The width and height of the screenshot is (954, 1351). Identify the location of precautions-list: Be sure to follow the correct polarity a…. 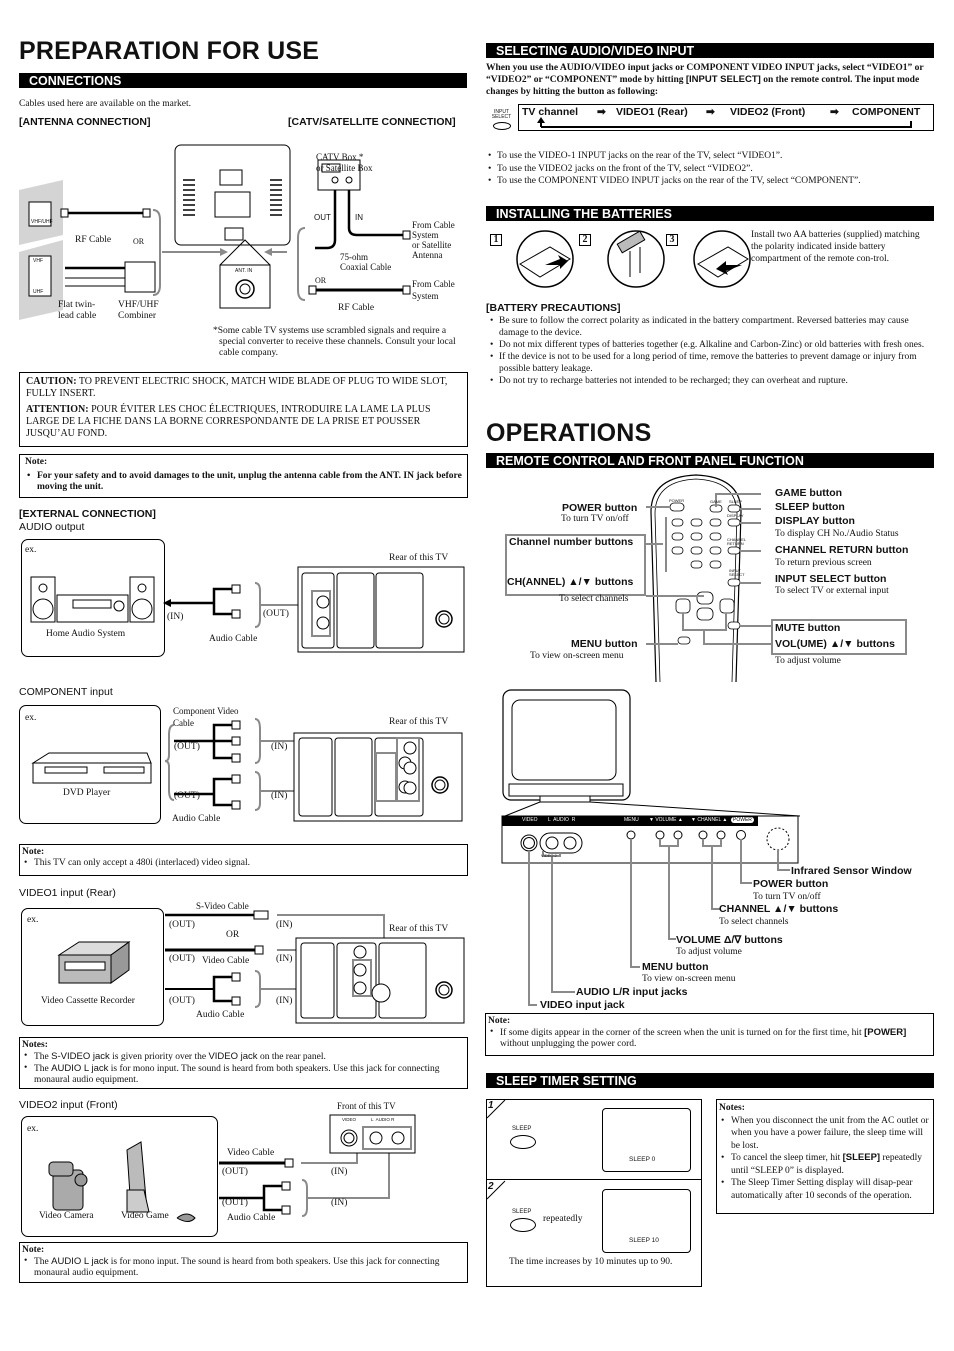
(713, 351).